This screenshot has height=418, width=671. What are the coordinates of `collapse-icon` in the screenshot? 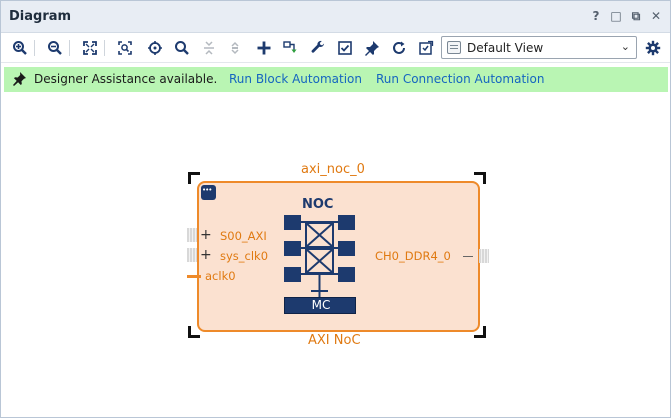 It's located at (209, 48).